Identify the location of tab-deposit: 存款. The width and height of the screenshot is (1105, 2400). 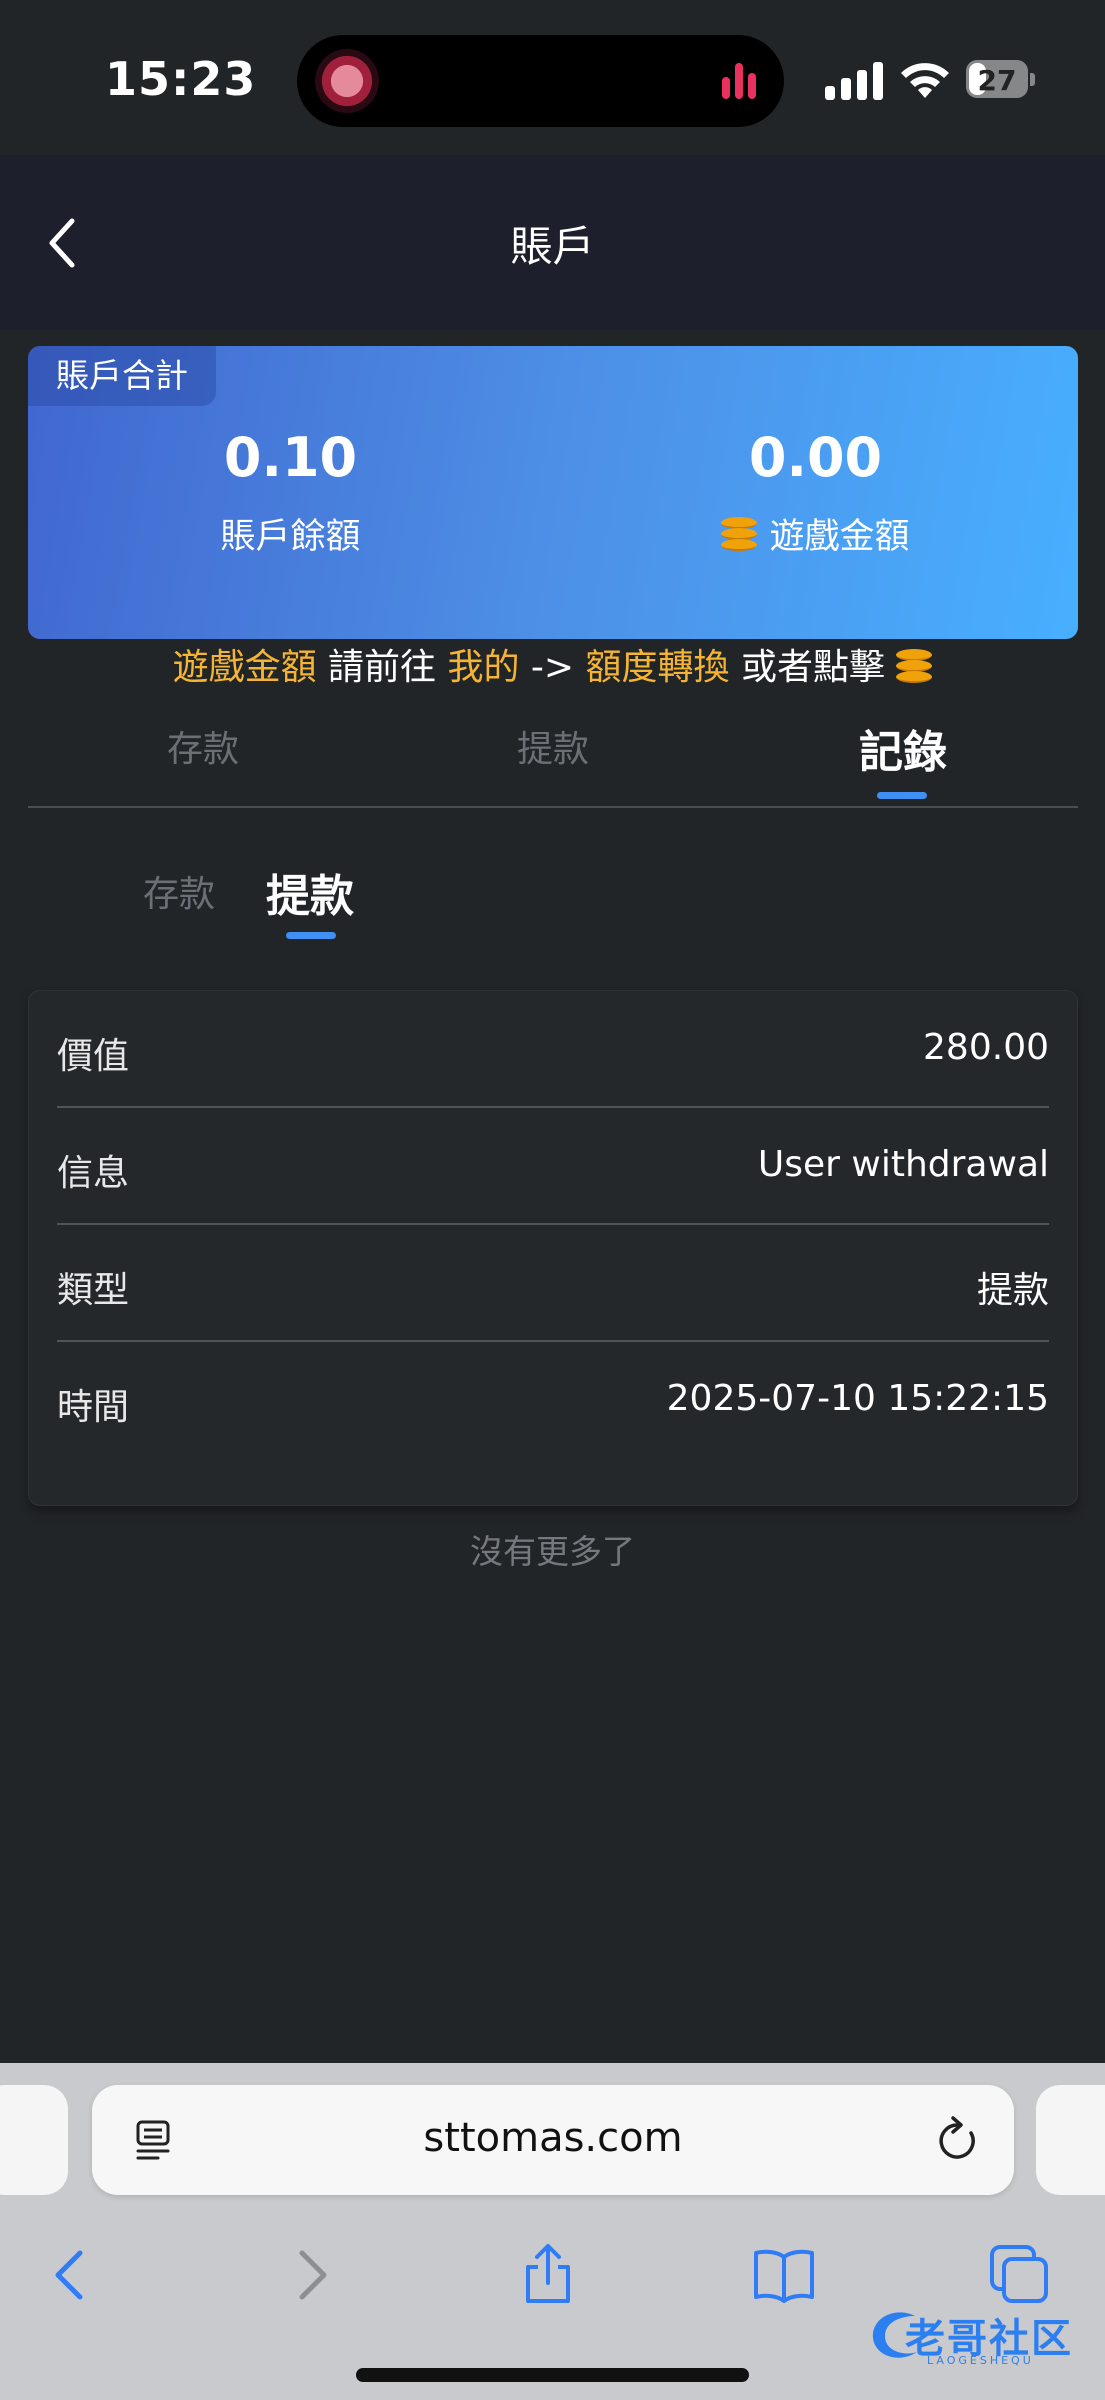
(203, 746).